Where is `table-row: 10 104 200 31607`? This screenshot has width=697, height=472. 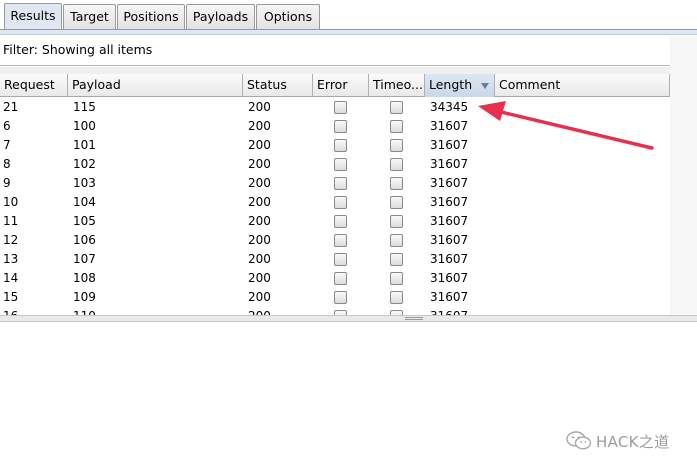 table-row: 10 104 200 31607 is located at coordinates (335, 202).